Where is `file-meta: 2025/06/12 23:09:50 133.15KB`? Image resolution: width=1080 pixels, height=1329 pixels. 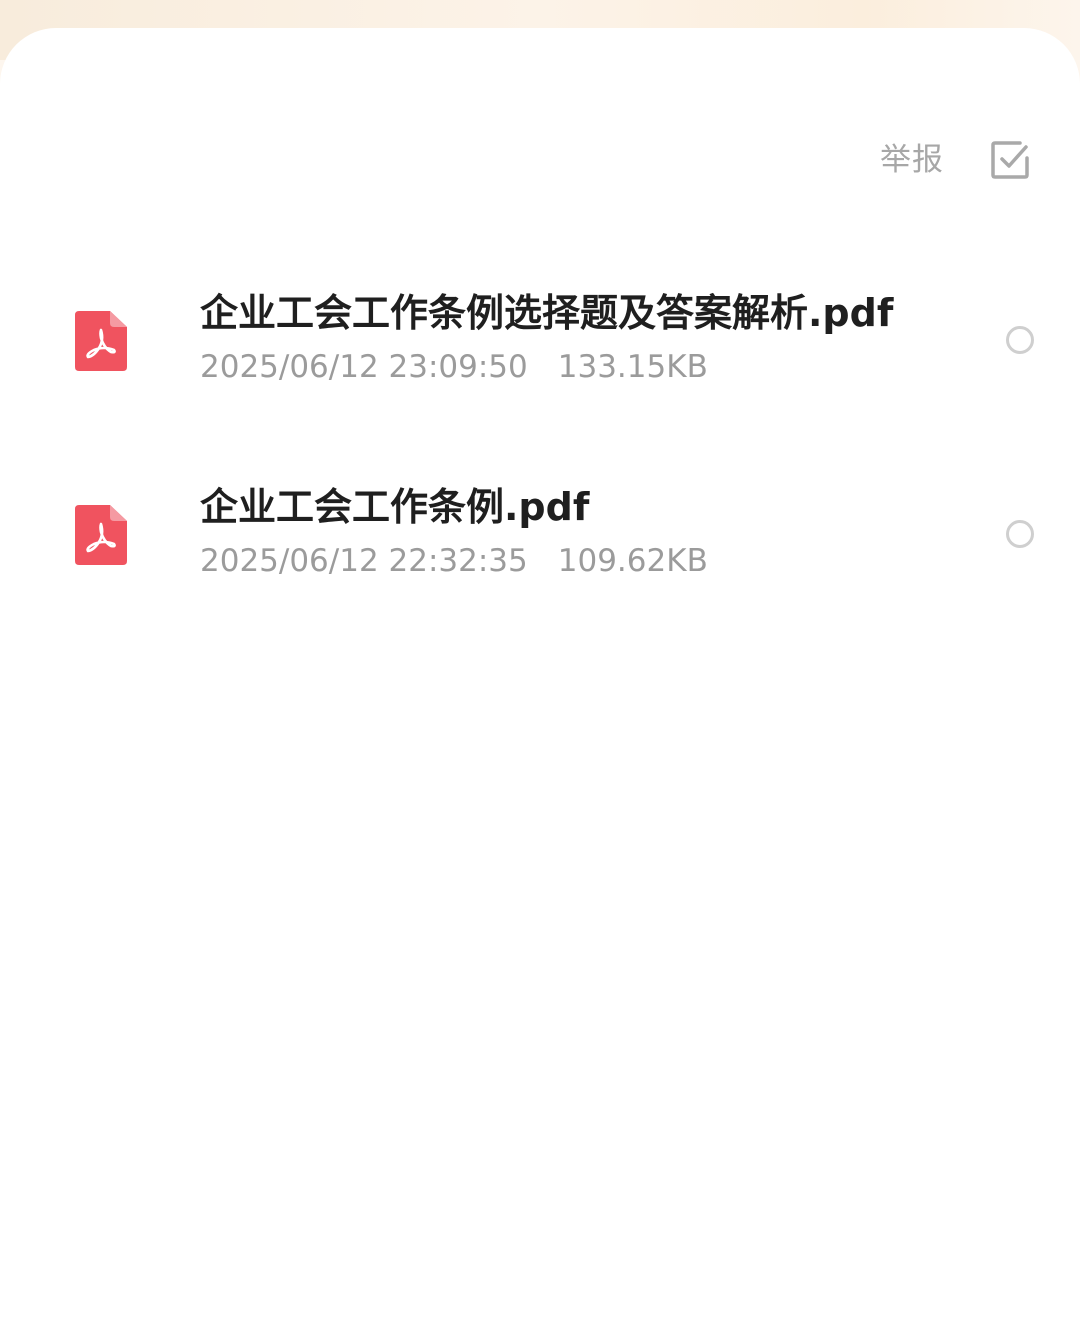 file-meta: 2025/06/12 23:09:50 133.15KB is located at coordinates (454, 367).